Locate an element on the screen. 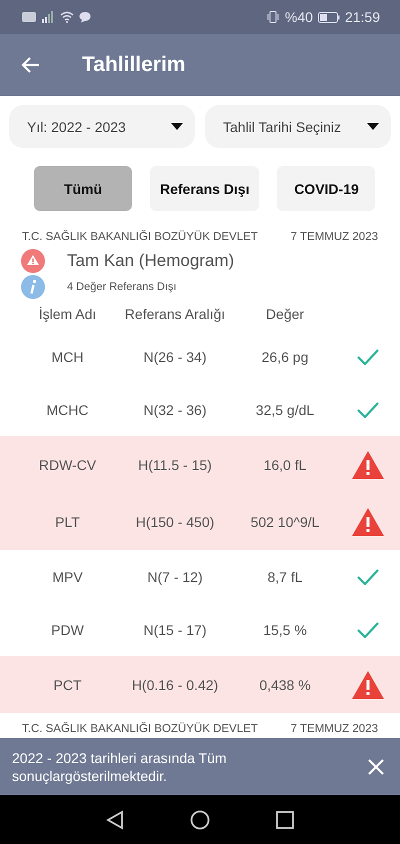  table-cell: N(7 - 12) is located at coordinates (175, 576).